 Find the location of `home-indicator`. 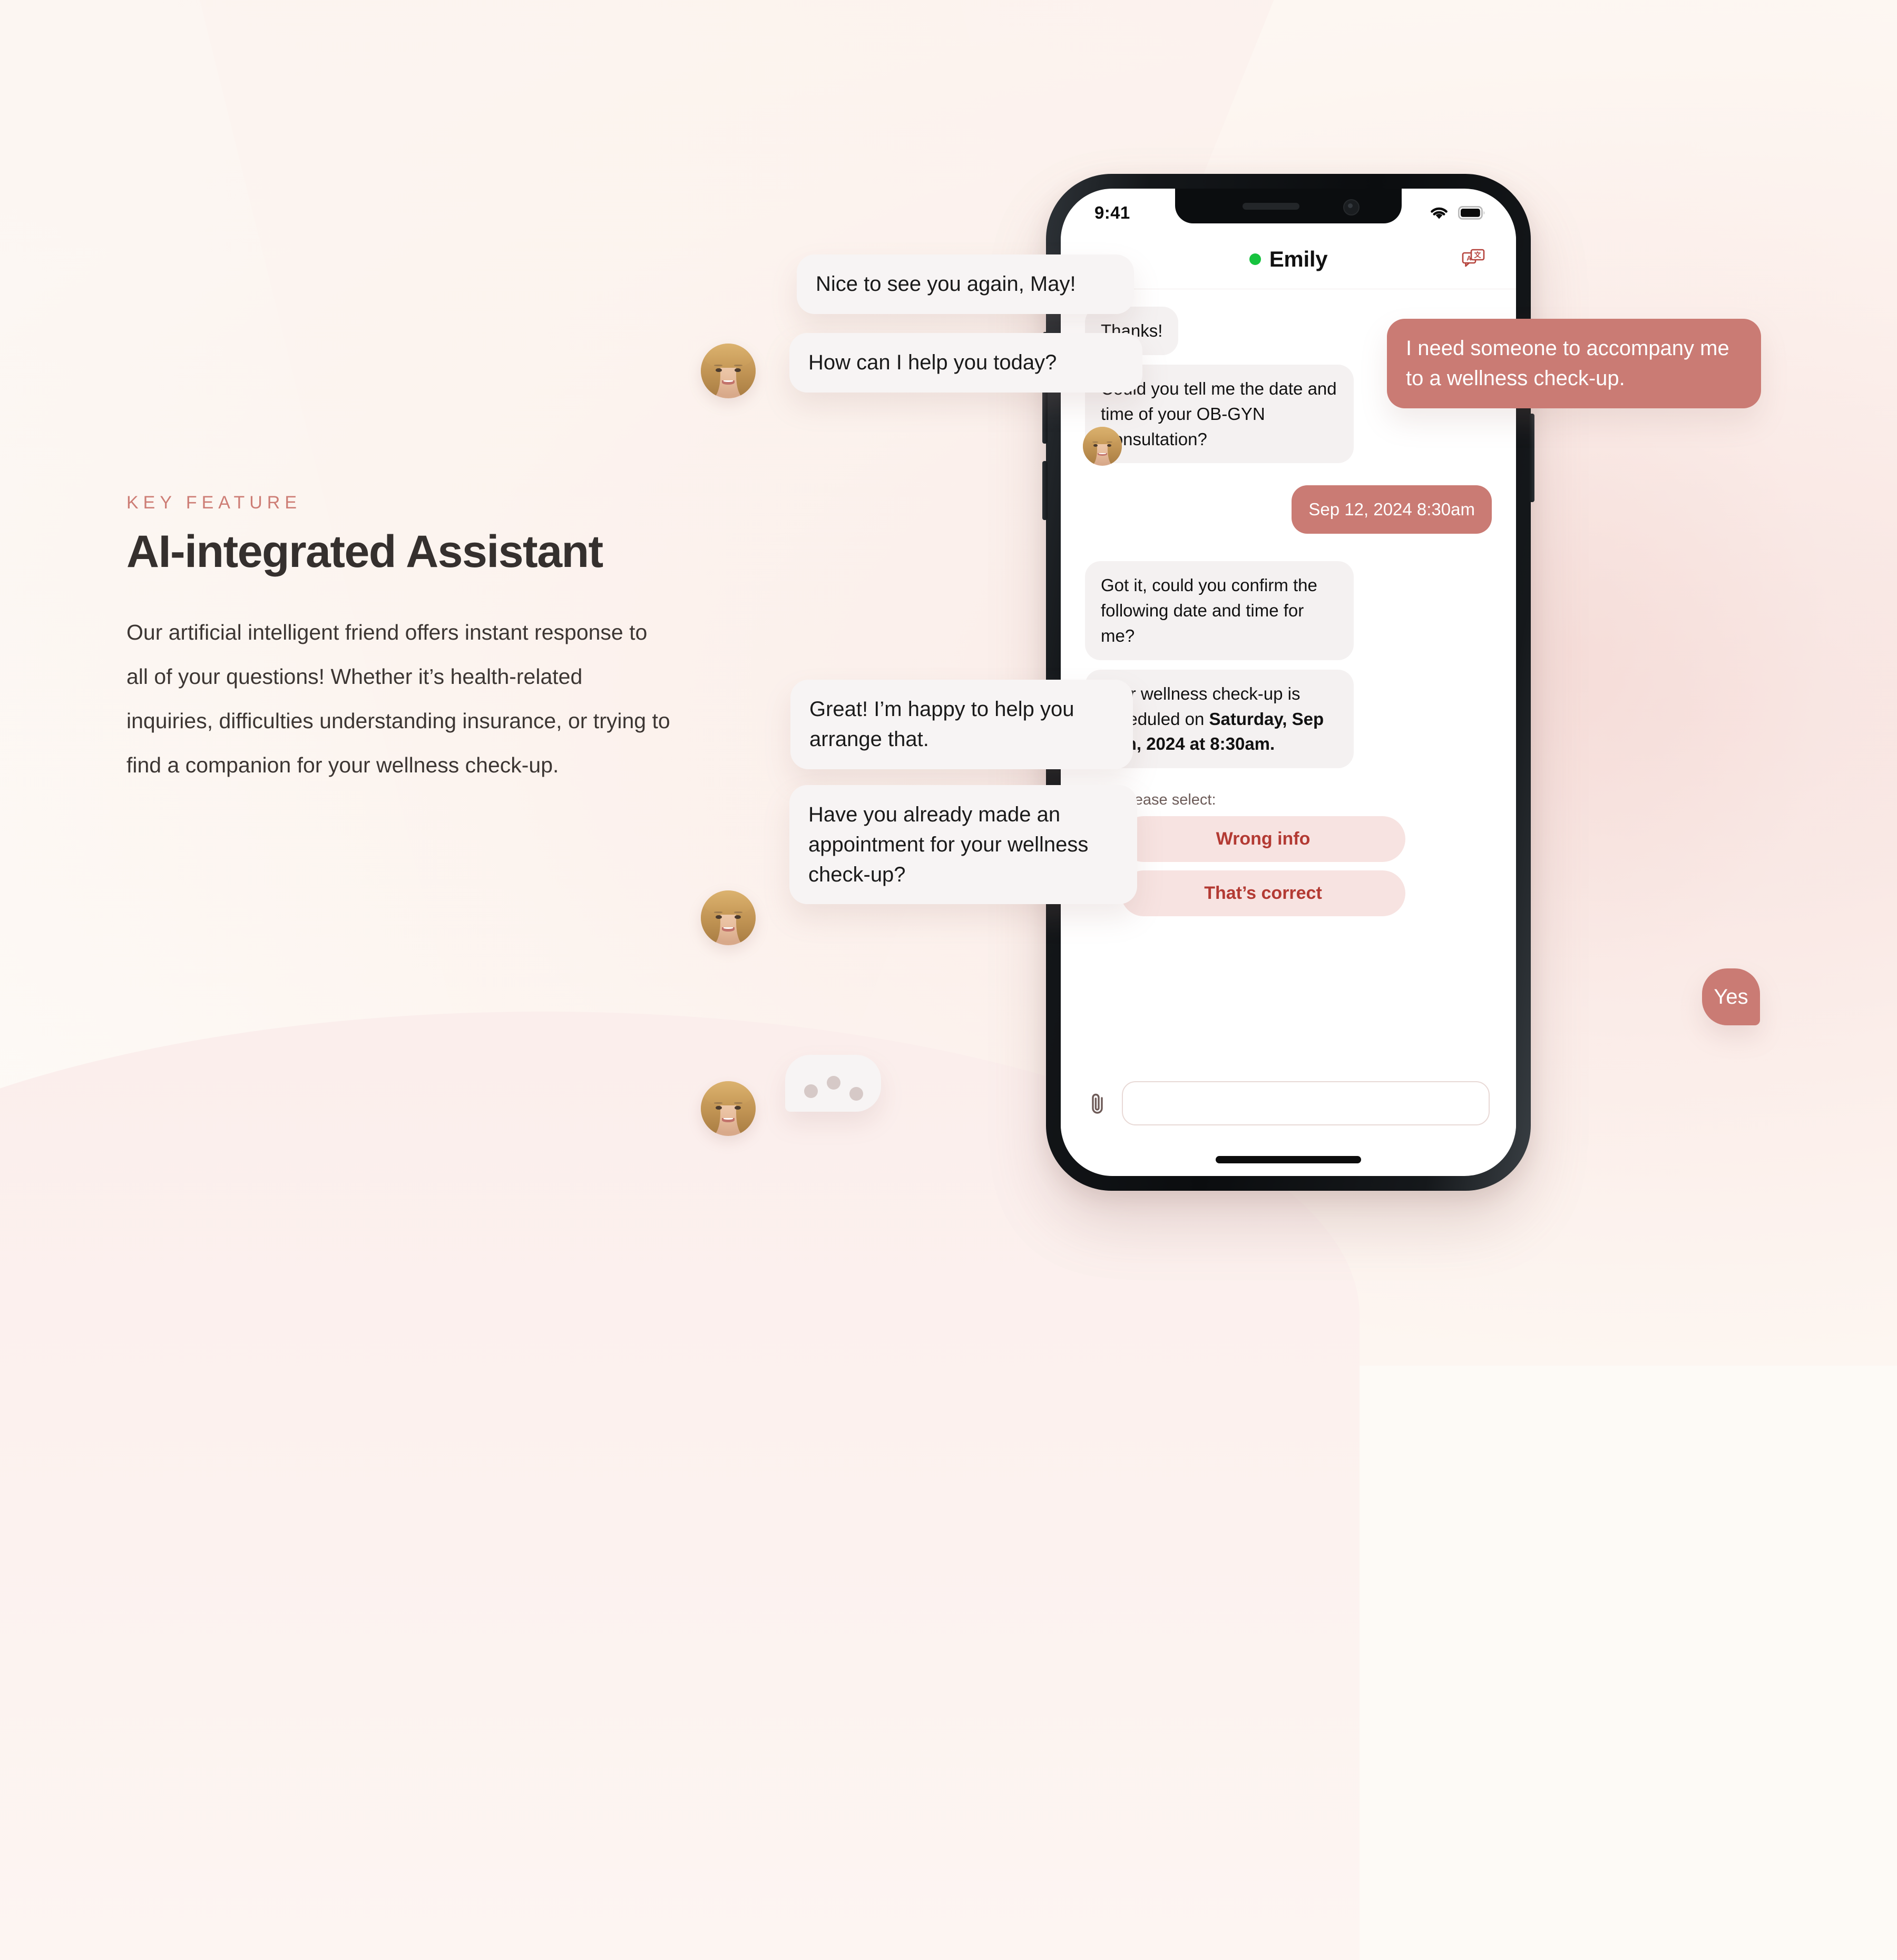

home-indicator is located at coordinates (1288, 1159).